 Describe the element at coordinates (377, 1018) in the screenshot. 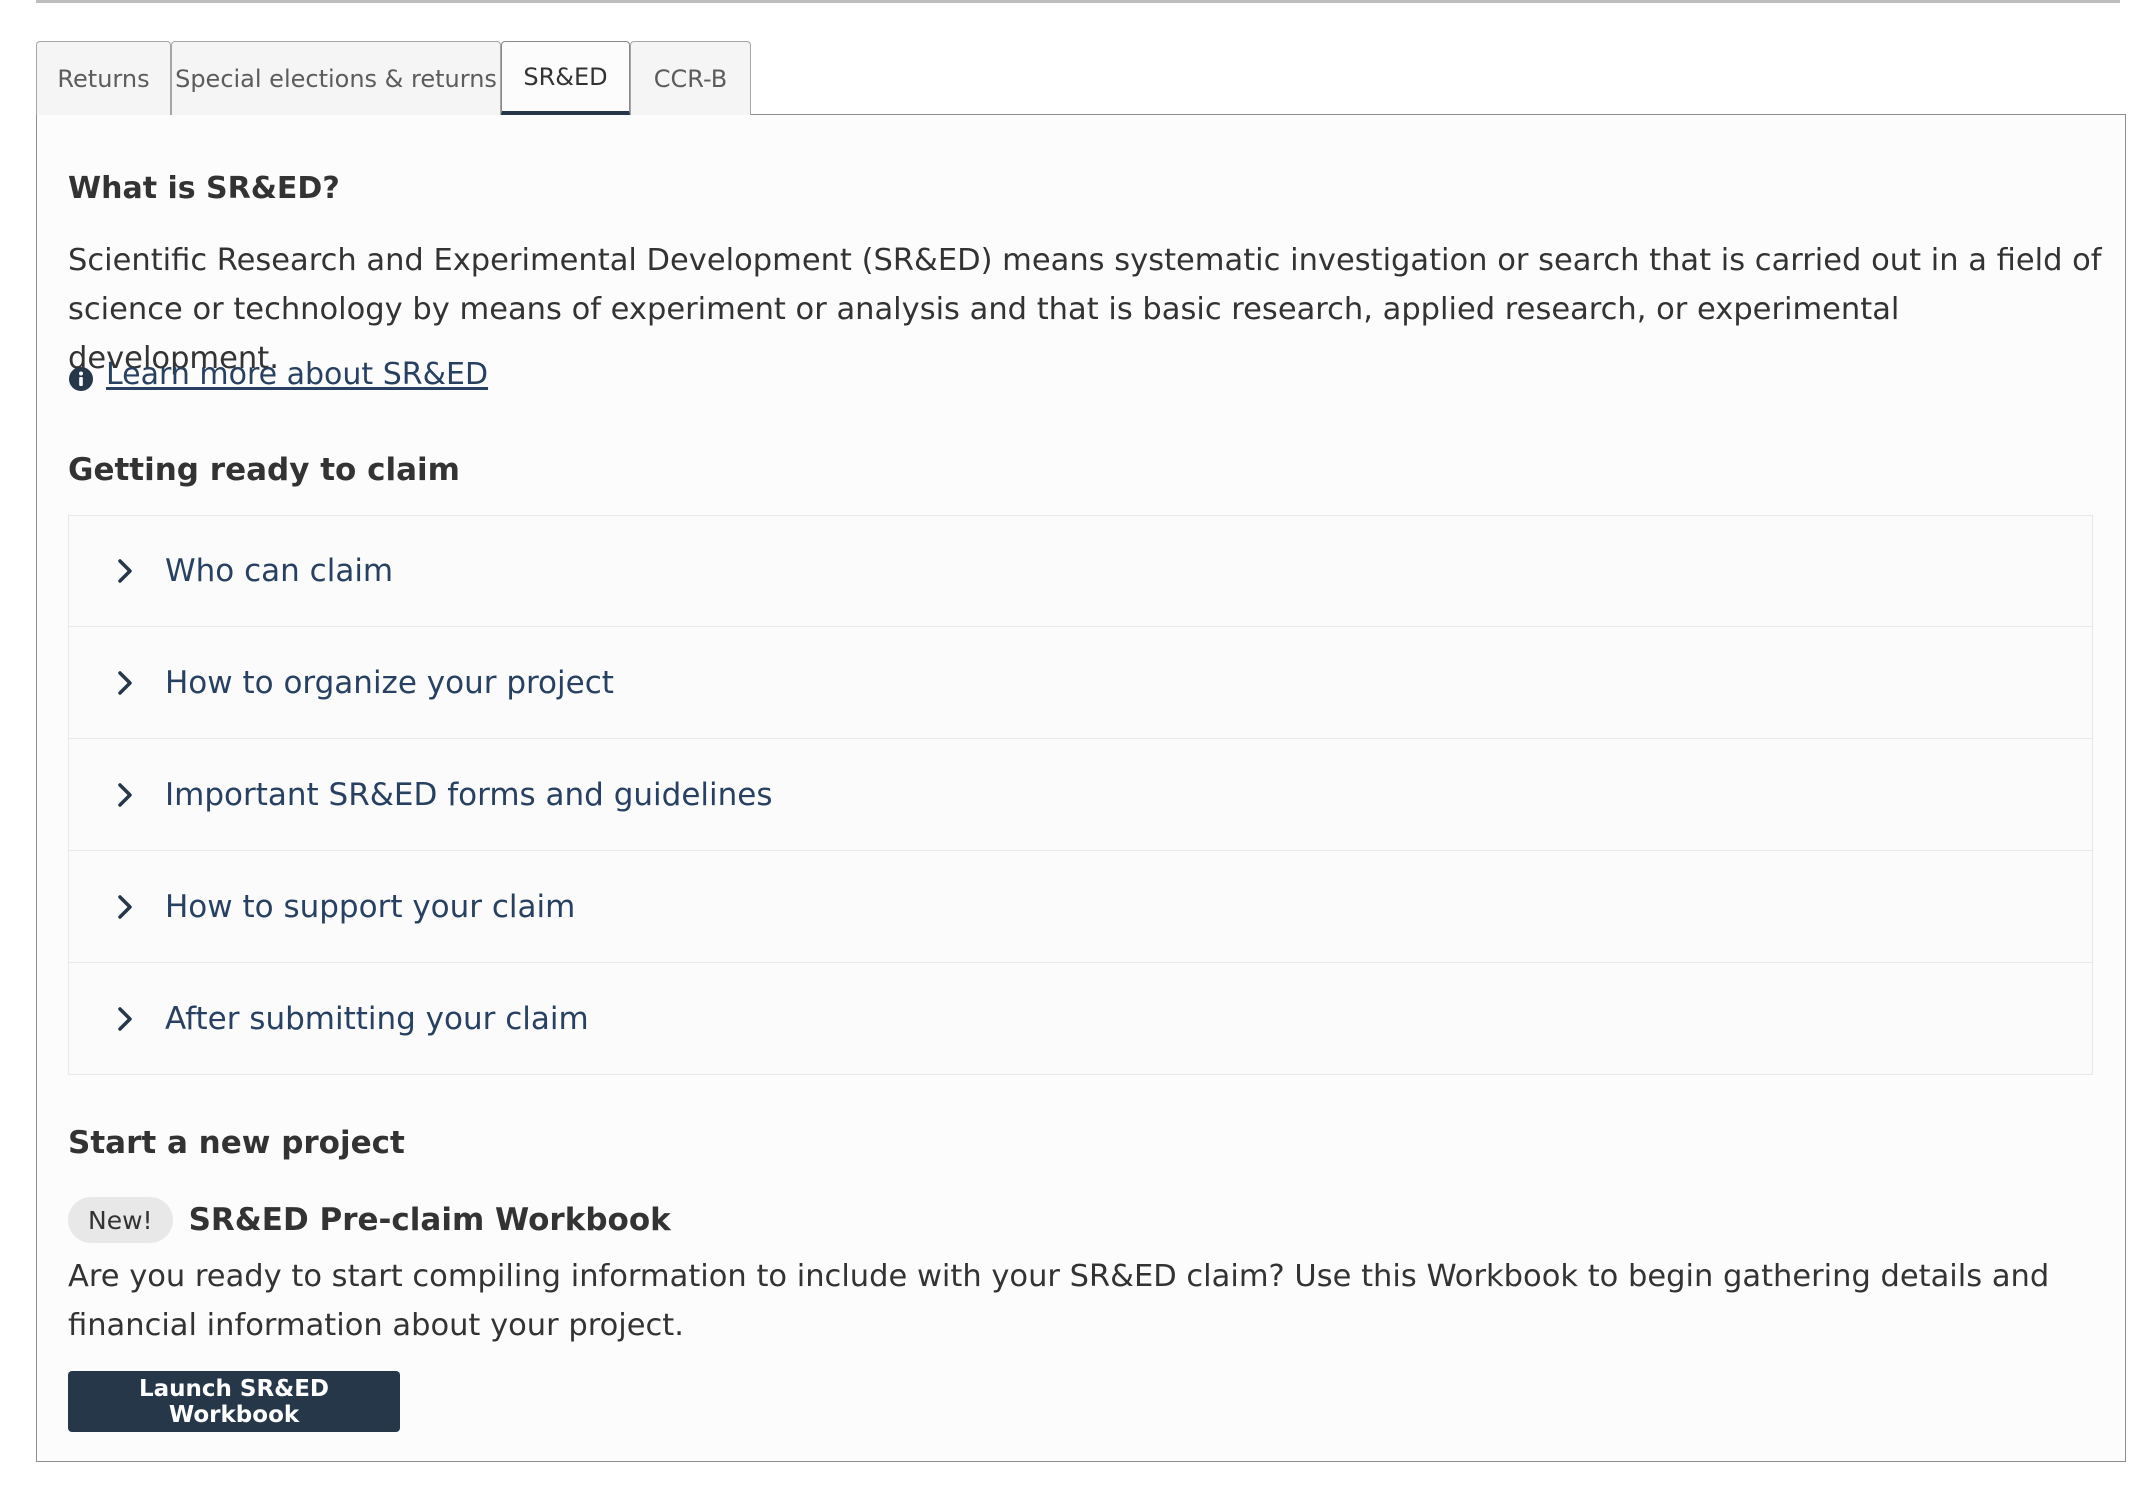

I see `accordion-label: After submitting your claim` at that location.